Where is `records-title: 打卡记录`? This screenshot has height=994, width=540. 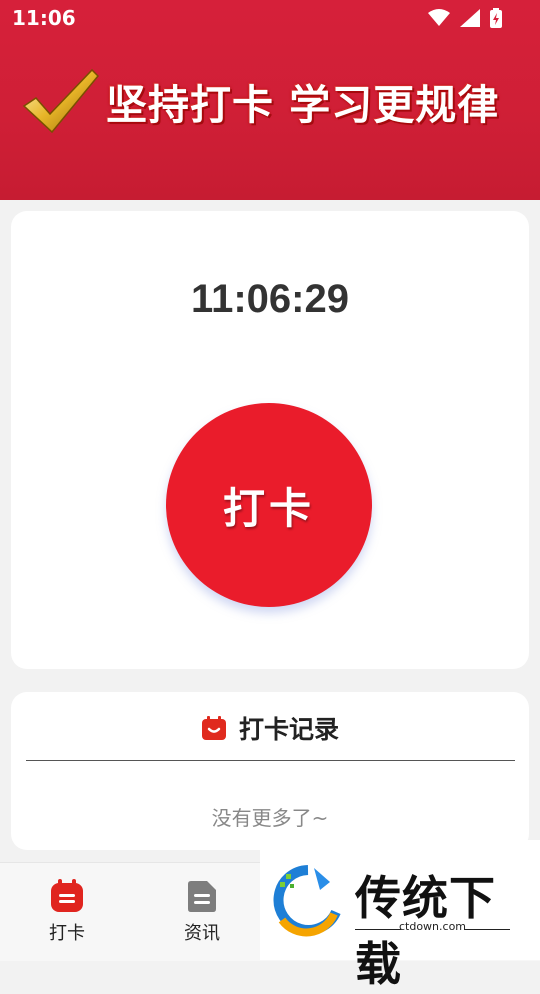 records-title: 打卡记录 is located at coordinates (288, 729).